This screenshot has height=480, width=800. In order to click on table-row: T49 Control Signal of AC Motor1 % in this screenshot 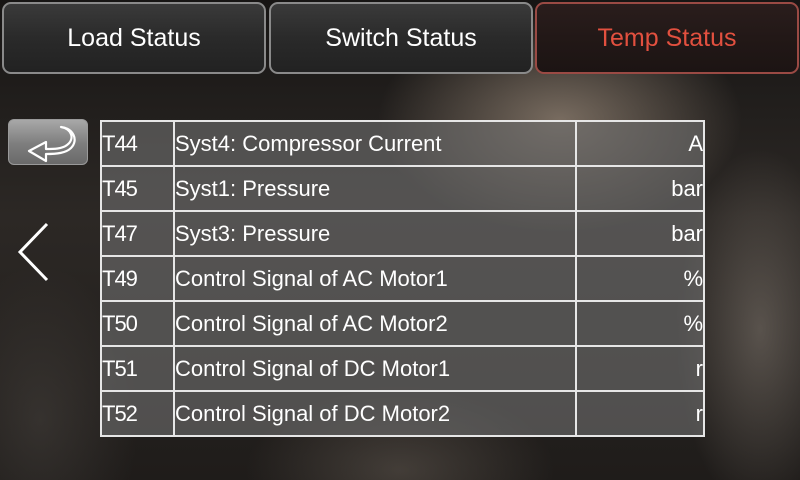, I will do `click(402, 278)`.